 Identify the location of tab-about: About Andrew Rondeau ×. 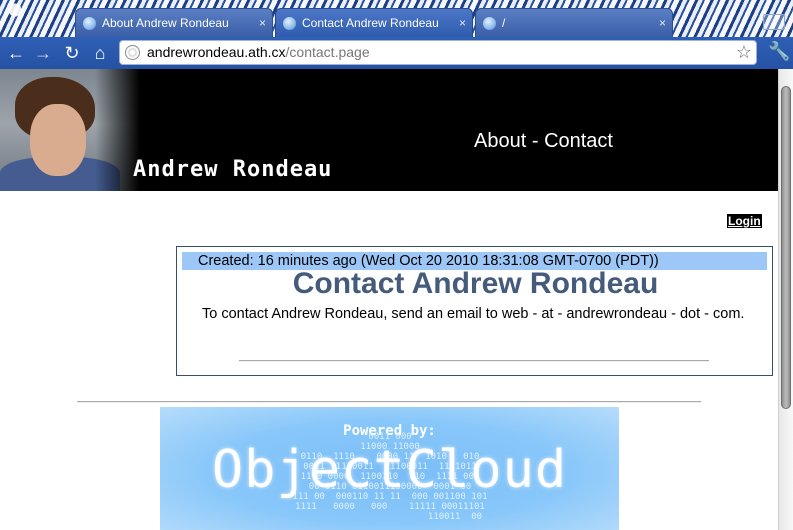
(174, 22).